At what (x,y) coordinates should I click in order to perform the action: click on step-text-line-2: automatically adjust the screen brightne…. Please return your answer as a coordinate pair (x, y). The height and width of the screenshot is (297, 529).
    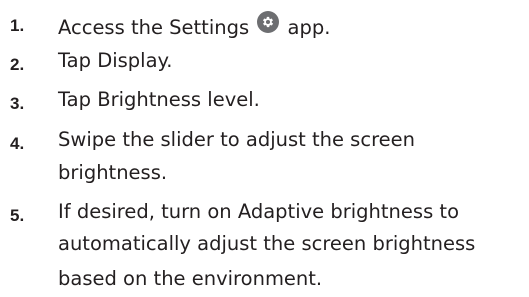
    Looking at the image, I should click on (267, 243).